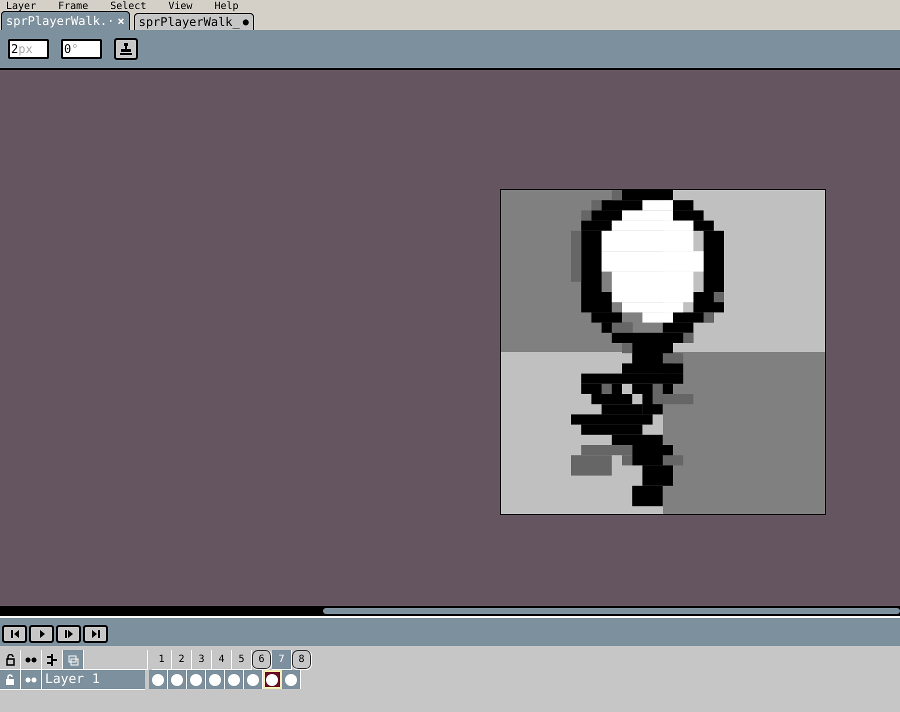 Image resolution: width=900 pixels, height=712 pixels. Describe the element at coordinates (222, 660) in the screenshot. I see `frame-header: 4` at that location.